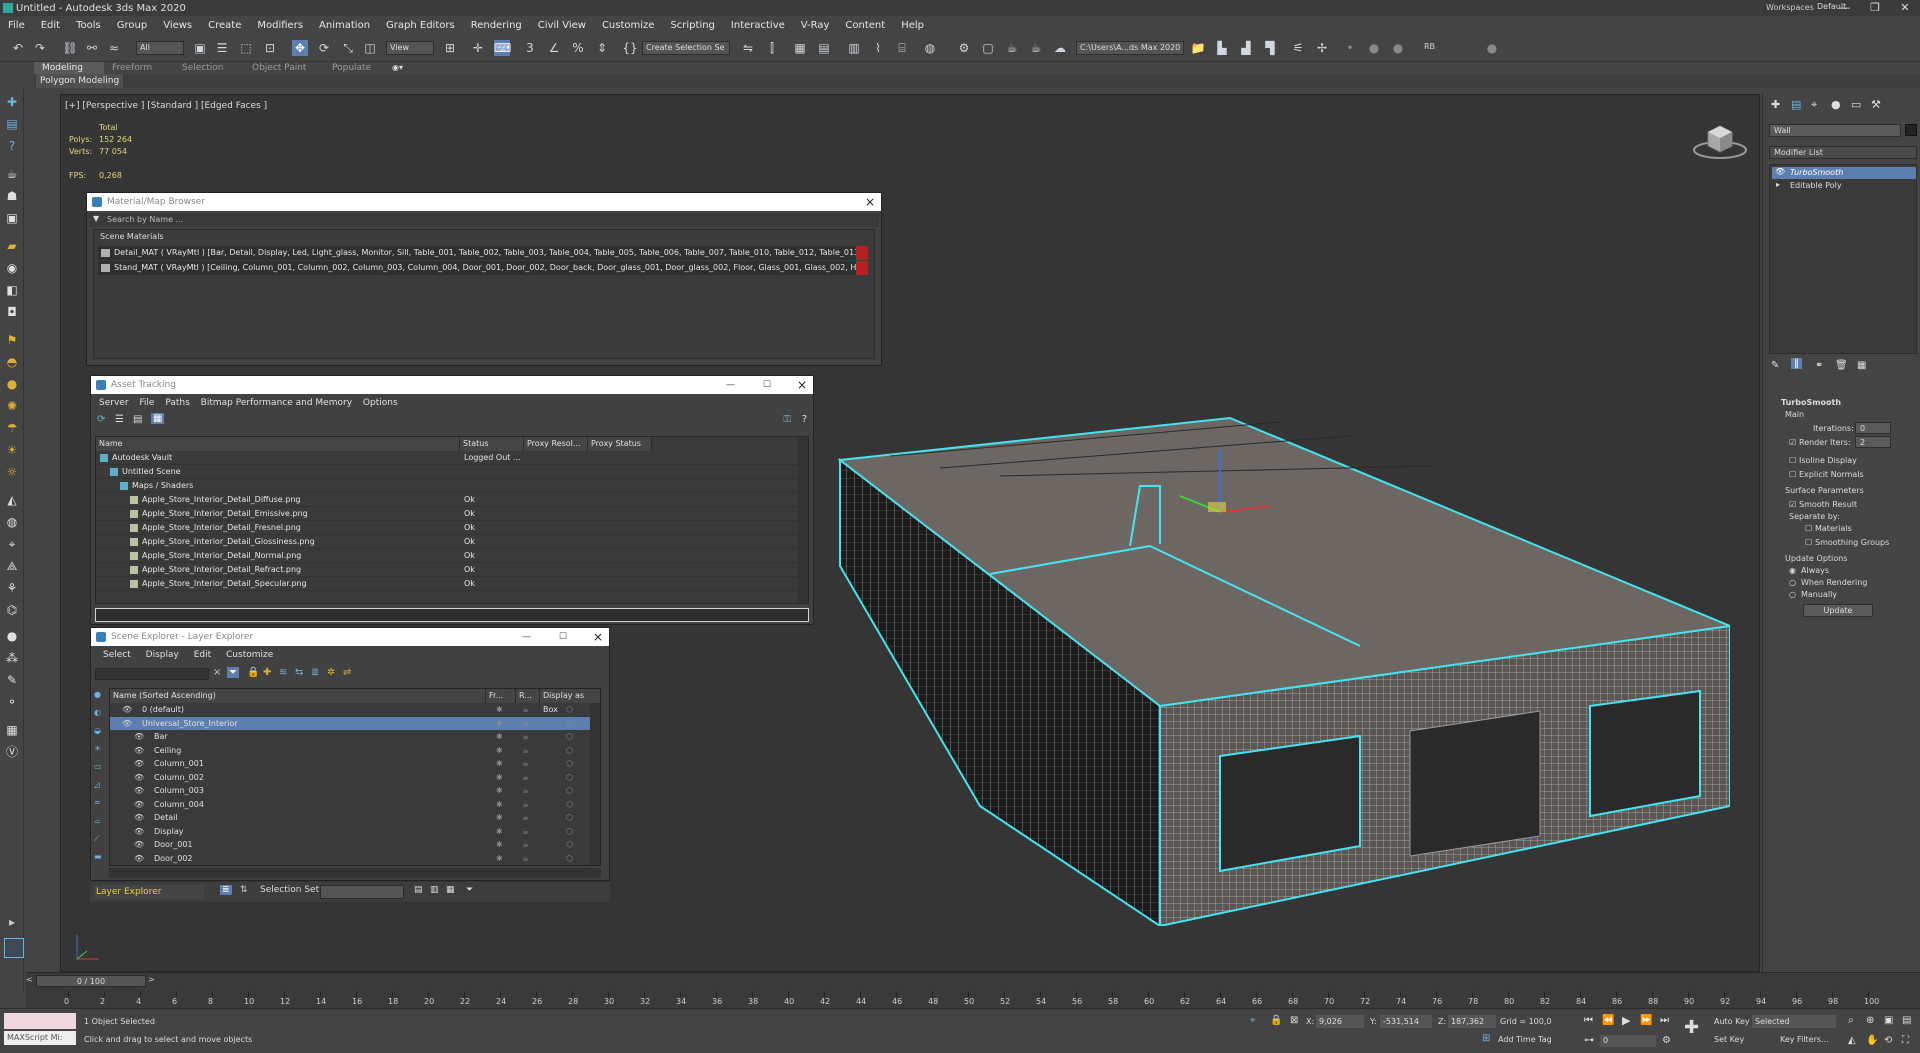 This screenshot has height=1053, width=1920. What do you see at coordinates (1646, 1020) in the screenshot?
I see `next-key-icon: ⏩` at bounding box center [1646, 1020].